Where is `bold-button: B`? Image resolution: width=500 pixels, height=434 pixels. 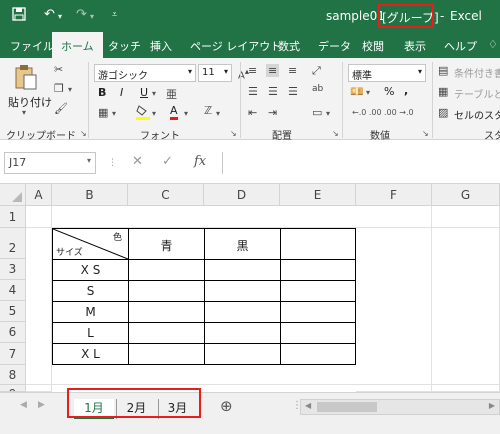 bold-button: B is located at coordinates (102, 92).